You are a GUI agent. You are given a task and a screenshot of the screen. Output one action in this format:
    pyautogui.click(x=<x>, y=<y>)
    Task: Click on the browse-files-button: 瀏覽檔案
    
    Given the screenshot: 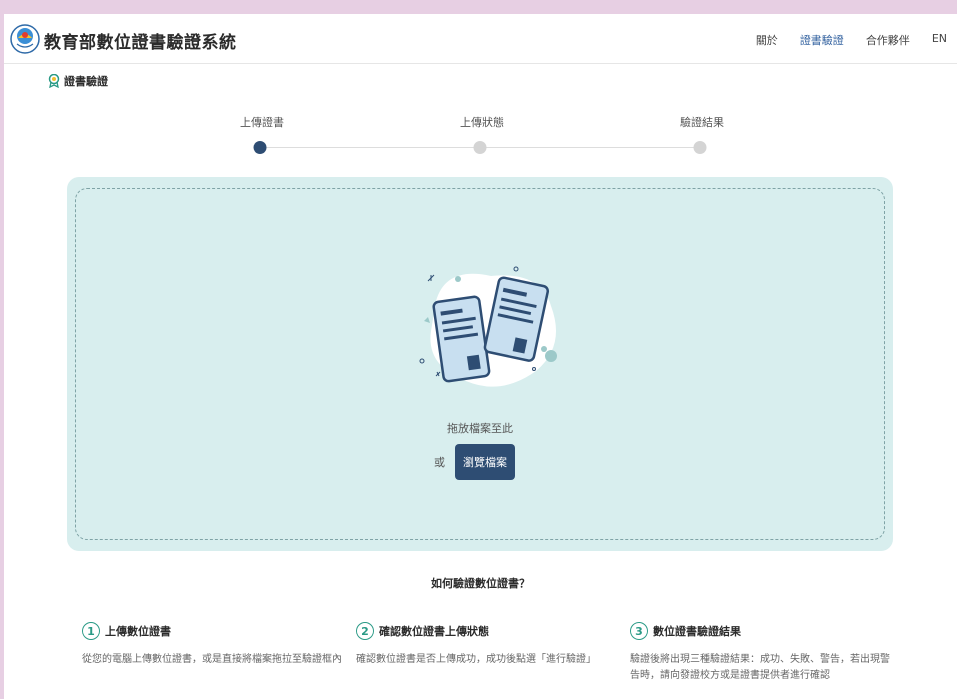 What is the action you would take?
    pyautogui.click(x=485, y=462)
    